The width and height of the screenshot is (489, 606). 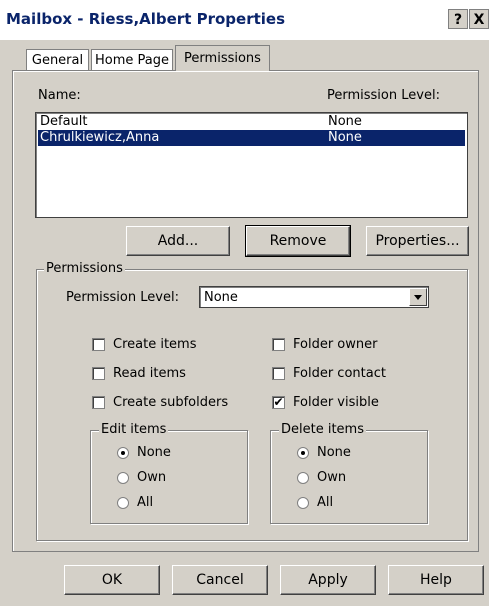 What do you see at coordinates (278, 402) in the screenshot?
I see `folder-visible-checkbox: ✔` at bounding box center [278, 402].